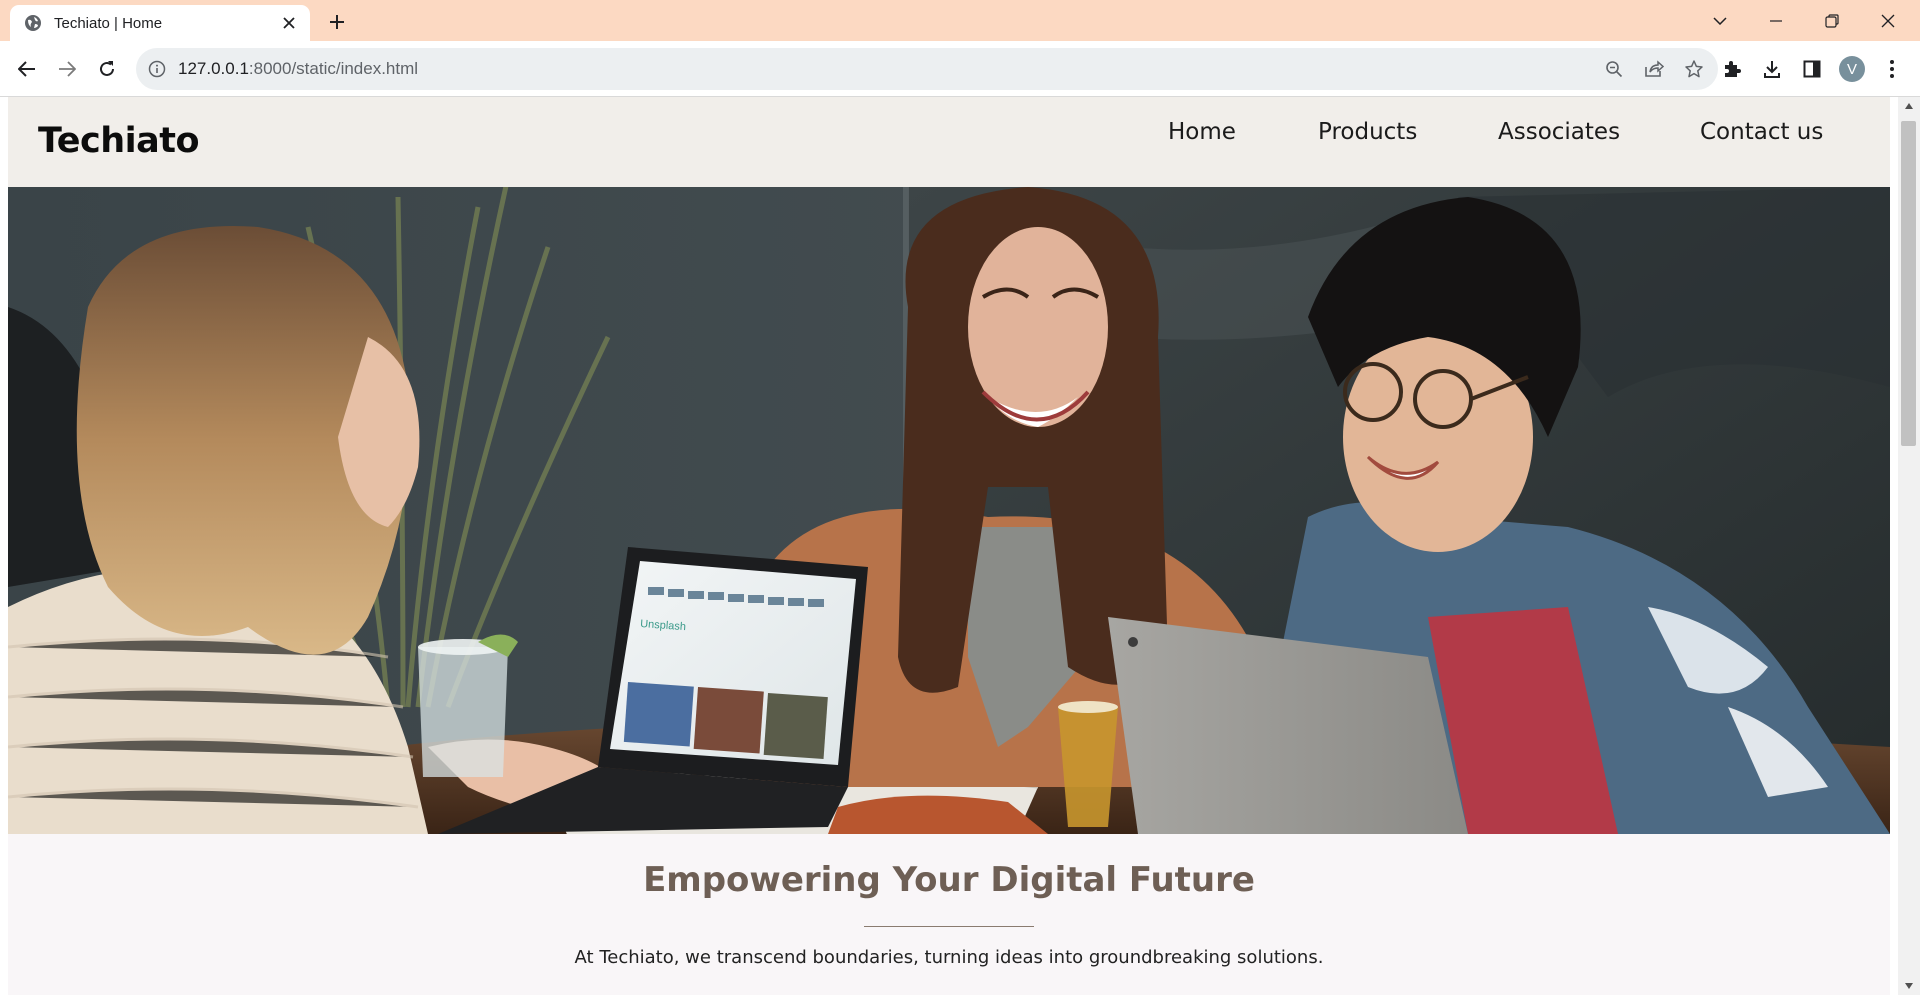 Image resolution: width=1920 pixels, height=995 pixels. What do you see at coordinates (927, 69) in the screenshot?
I see `address-bar: 127.0.0.1:8000/static/index.html` at bounding box center [927, 69].